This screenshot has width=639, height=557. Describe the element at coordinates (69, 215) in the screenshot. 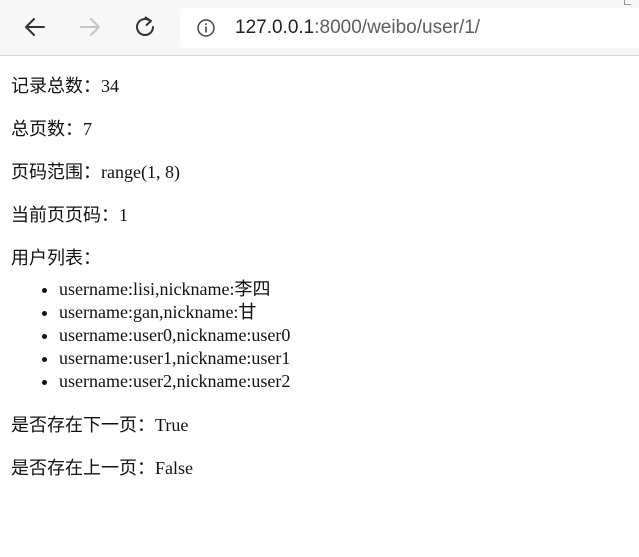

I see `current-page: 当前页页码：1` at that location.